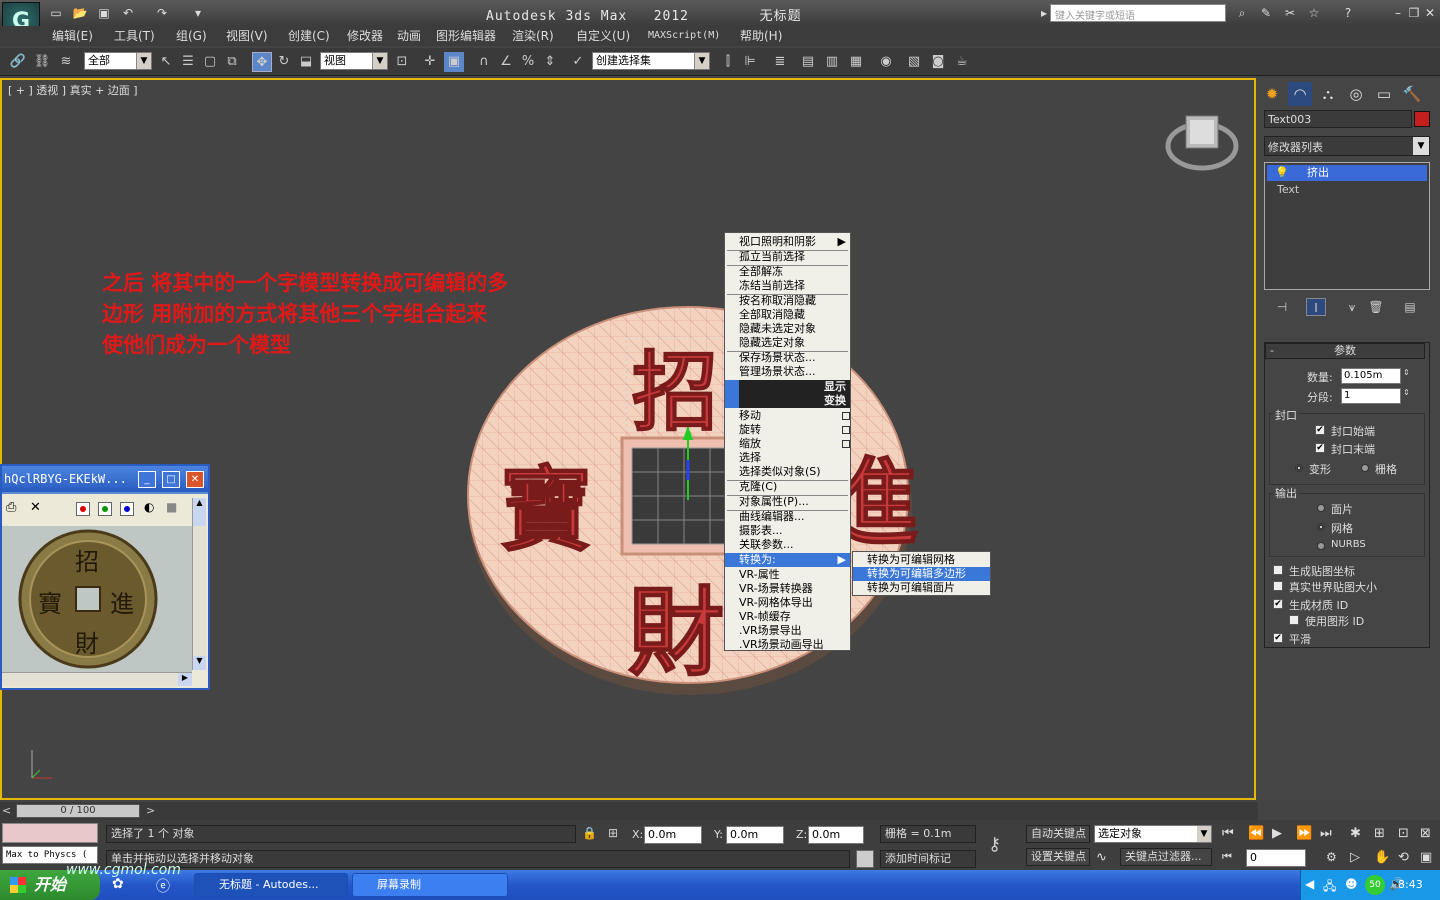 This screenshot has width=1440, height=900. I want to click on menu-graph-editors: 图形编辑器, so click(466, 36).